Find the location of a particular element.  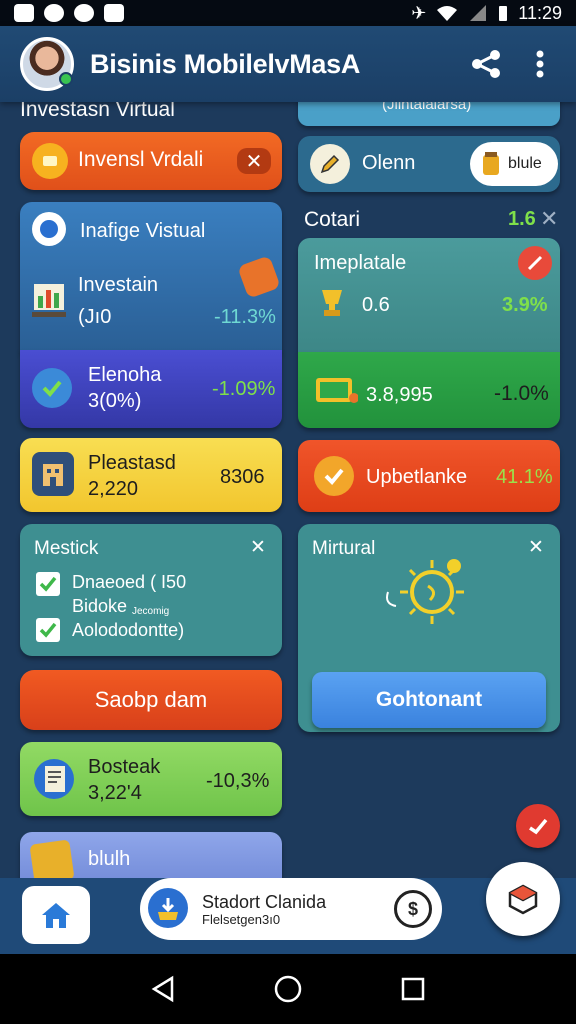

home-button is located at coordinates (56, 915).